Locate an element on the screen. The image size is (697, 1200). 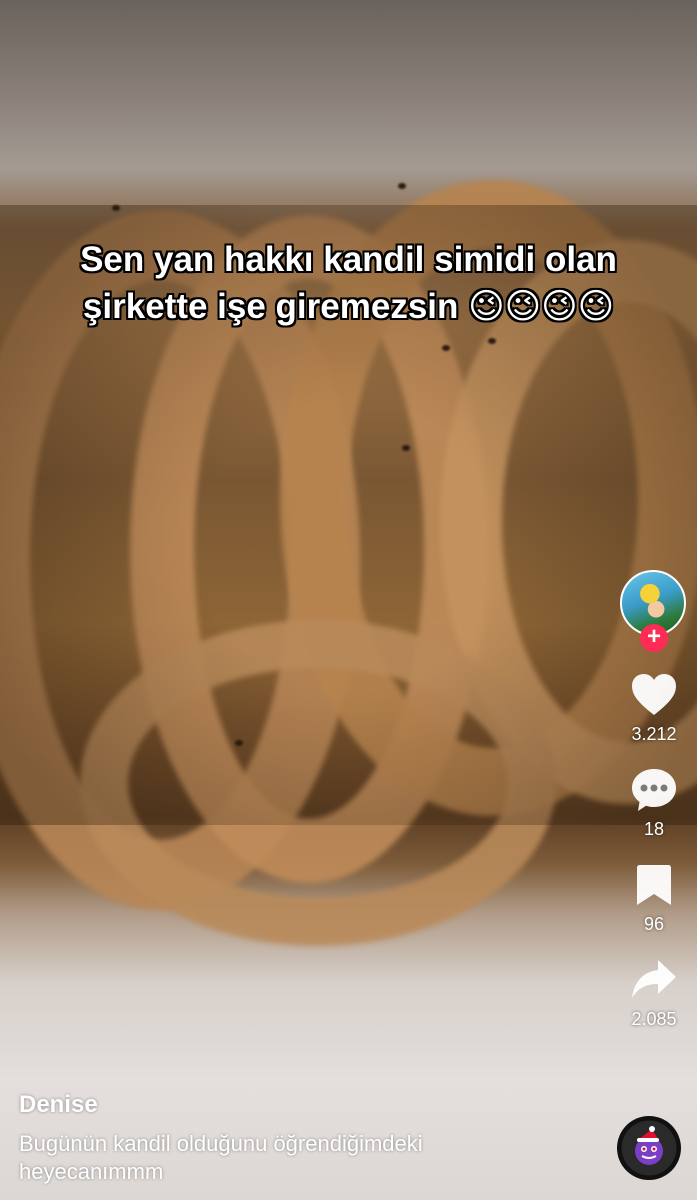
share-arrow-icon is located at coordinates (654, 980).